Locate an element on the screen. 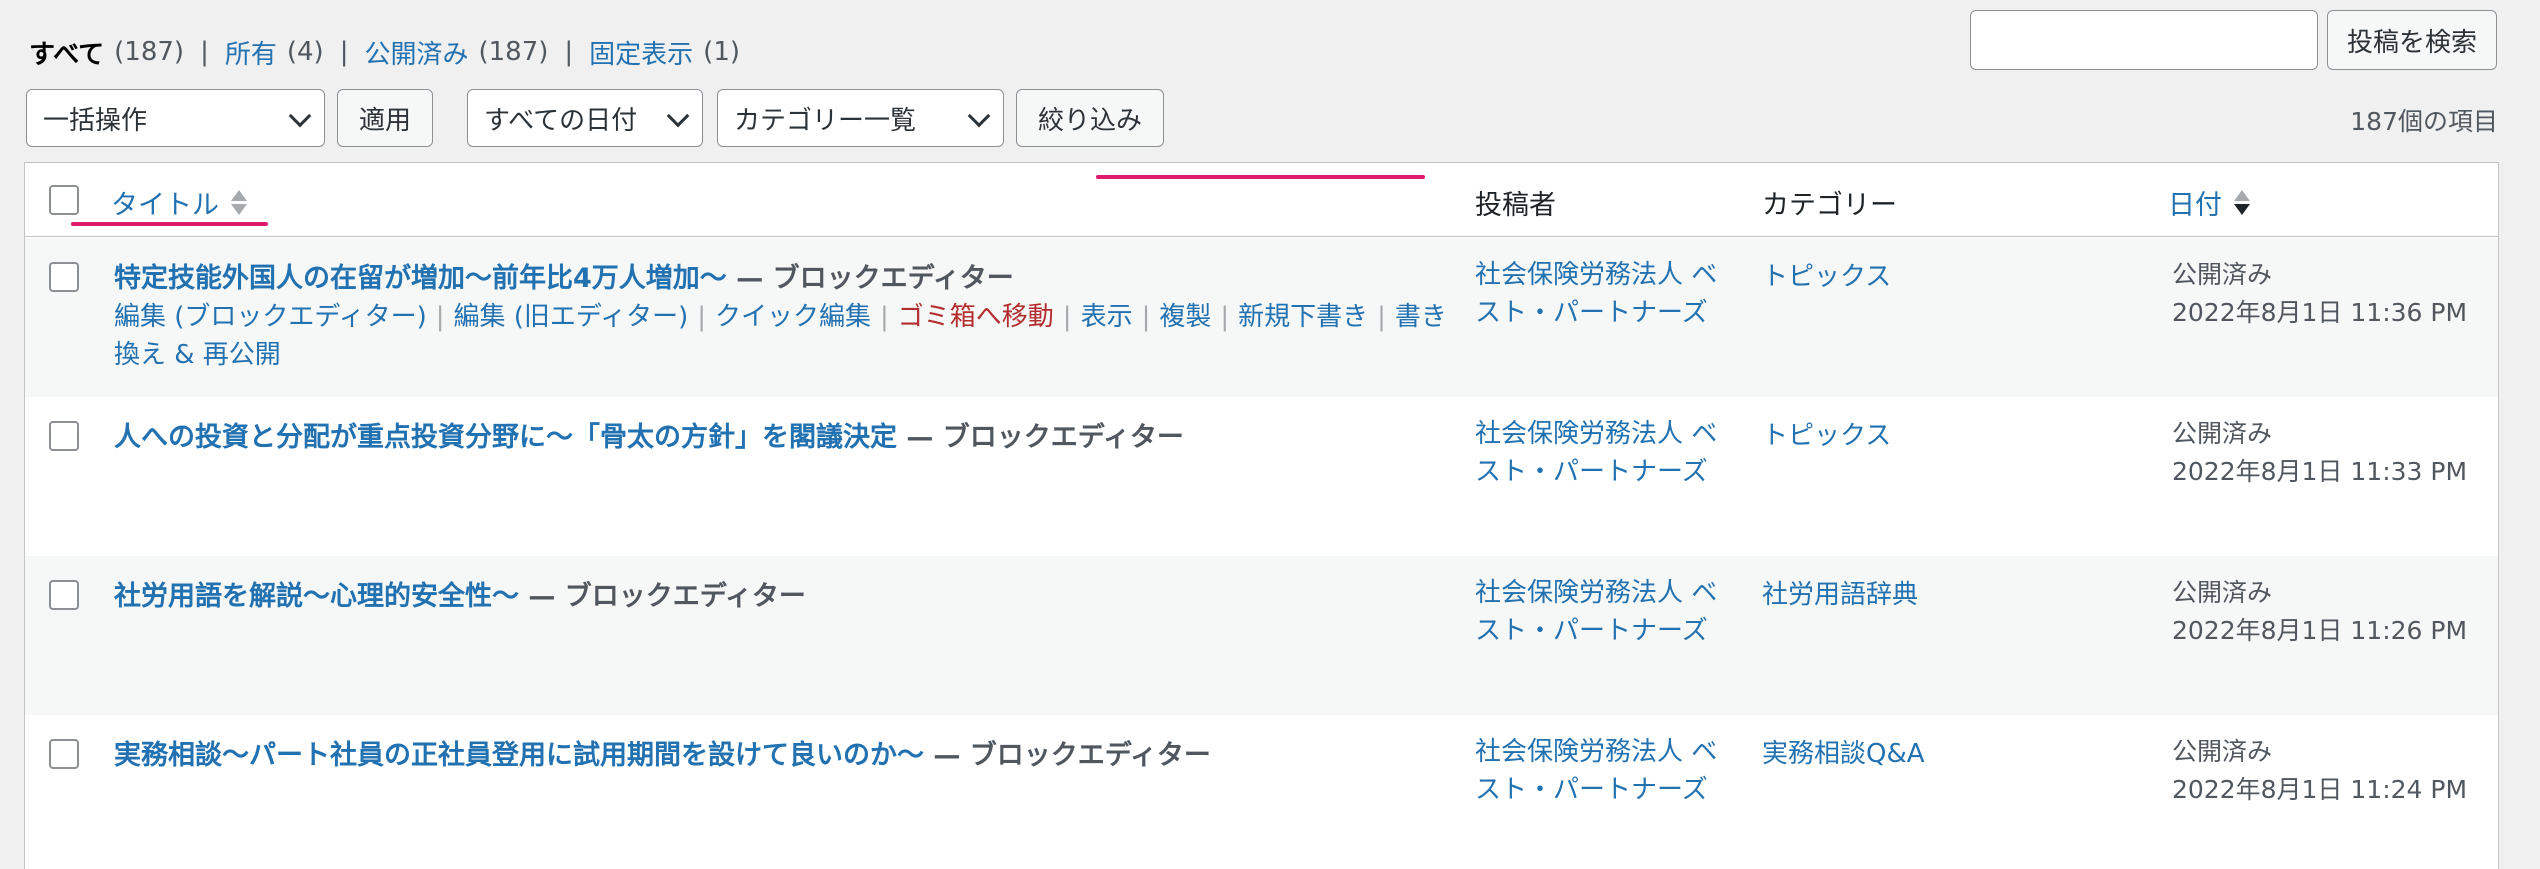 This screenshot has height=869, width=2540. post-category-link: 社労用語辞典 is located at coordinates (1840, 592).